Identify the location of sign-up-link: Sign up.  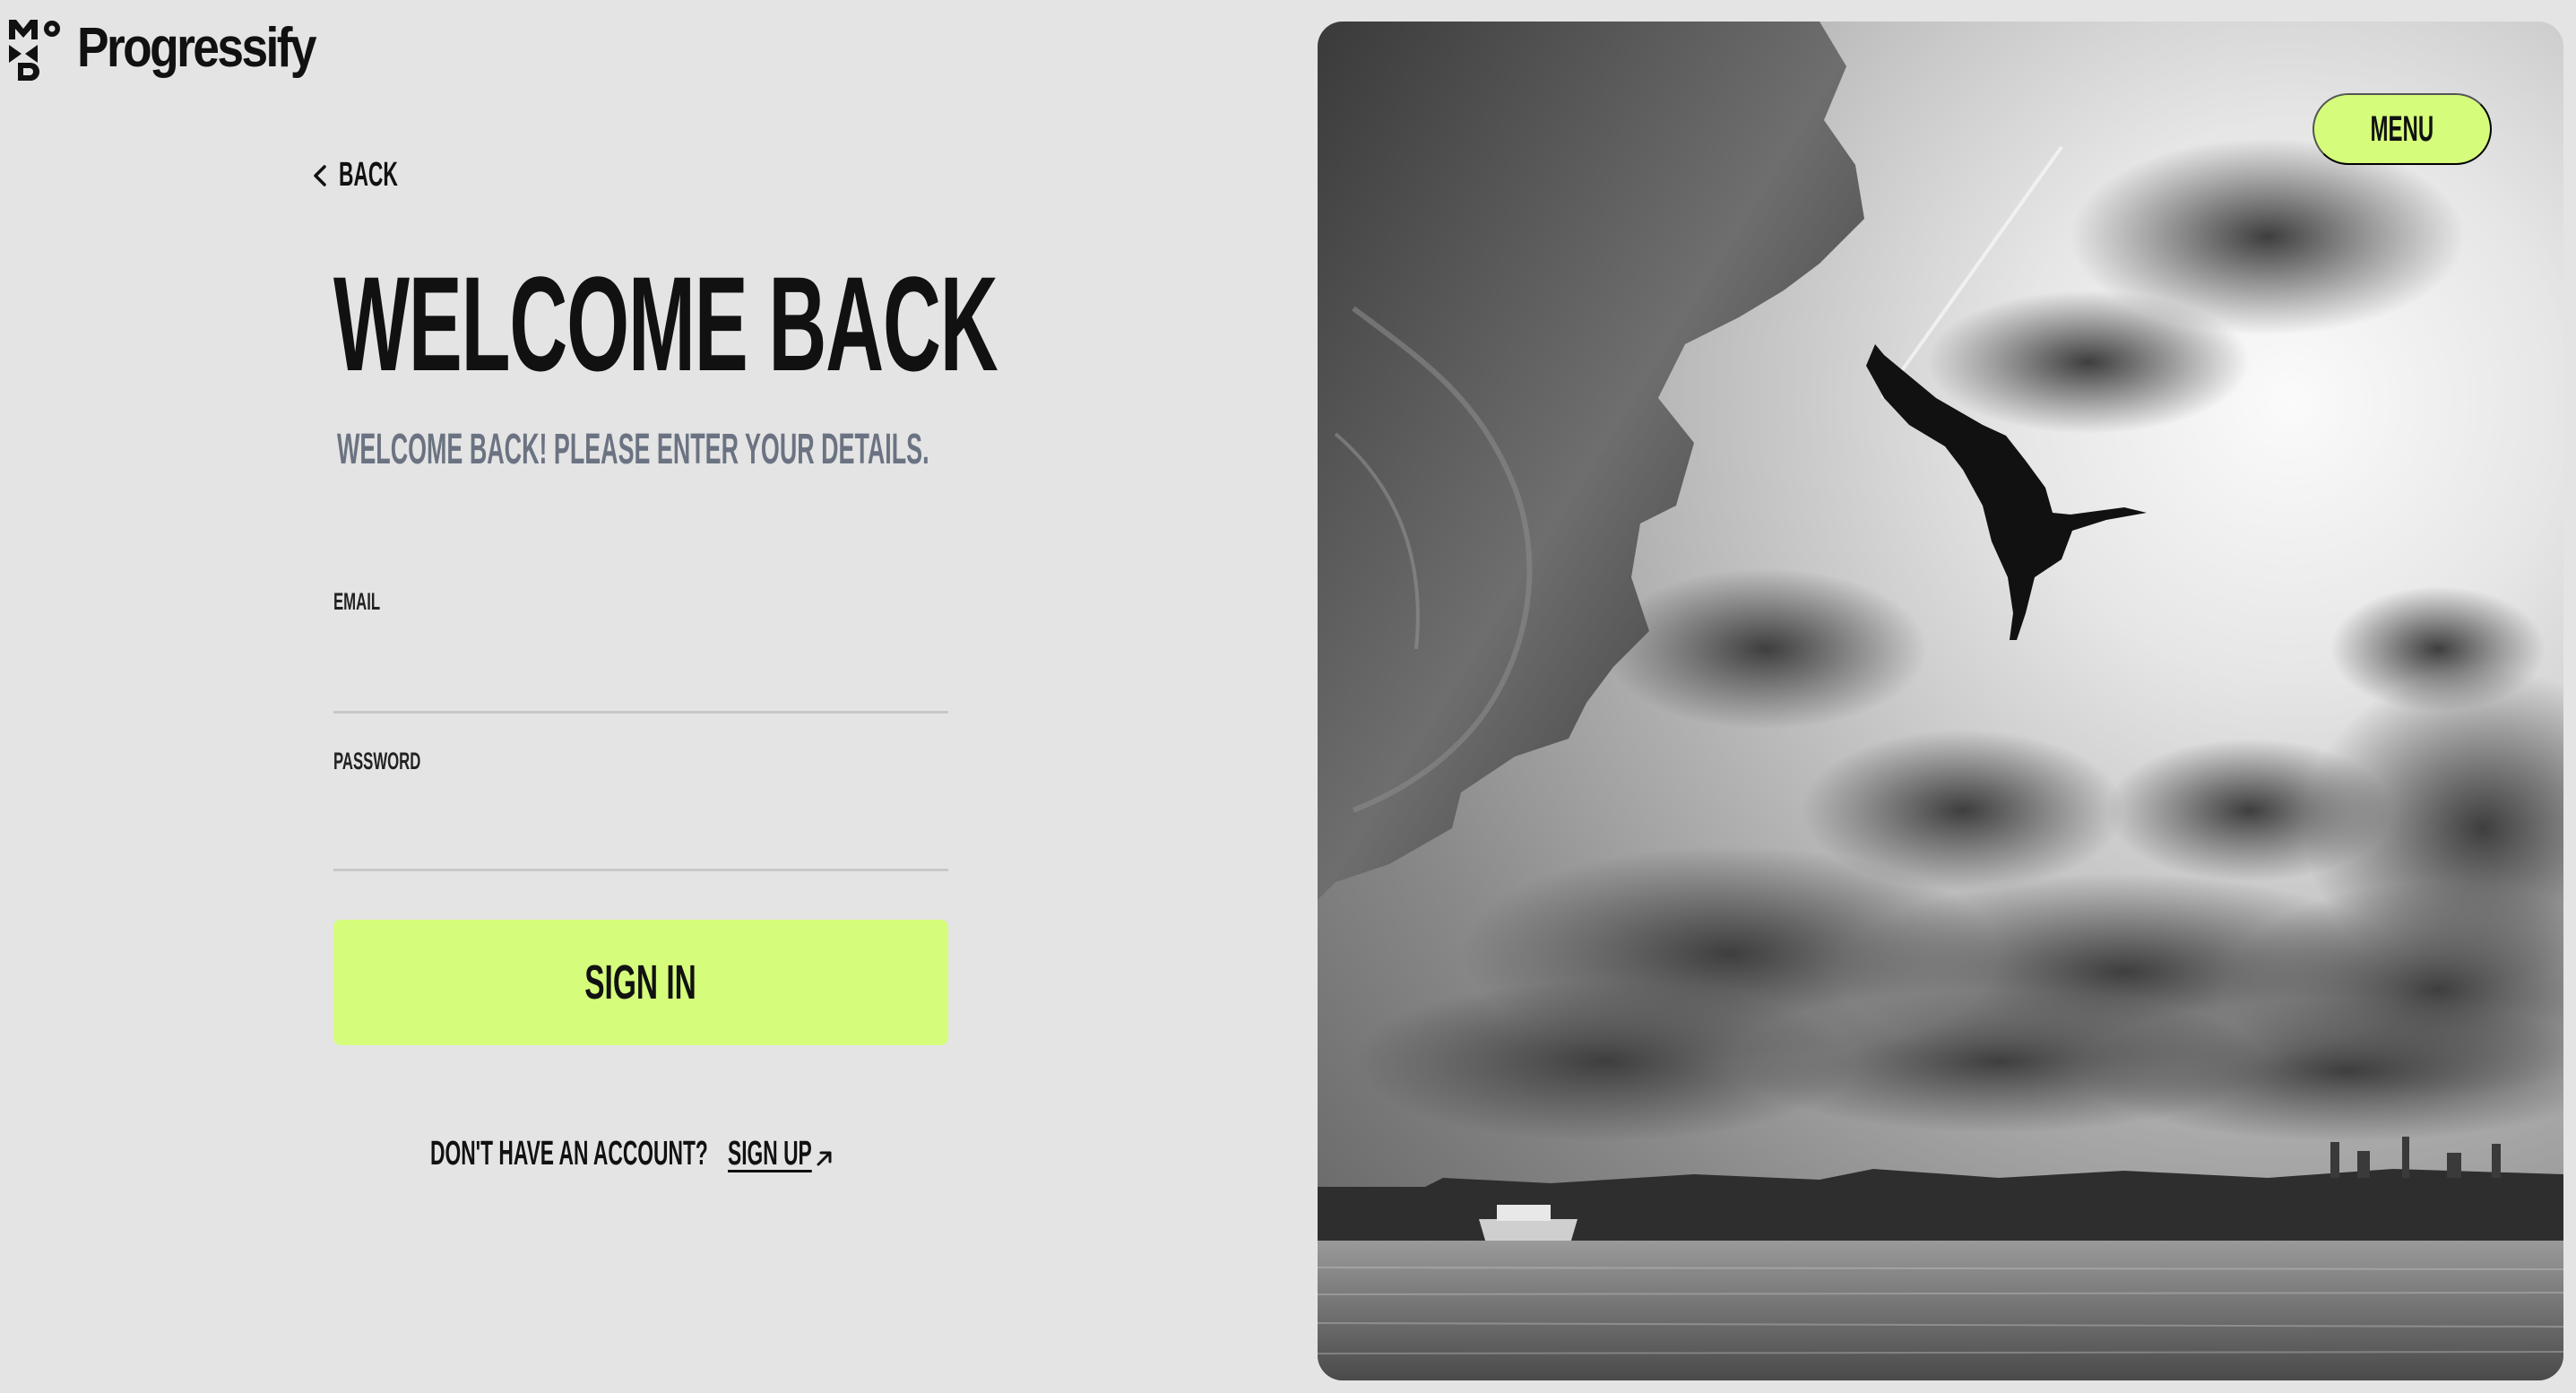
(798, 1154).